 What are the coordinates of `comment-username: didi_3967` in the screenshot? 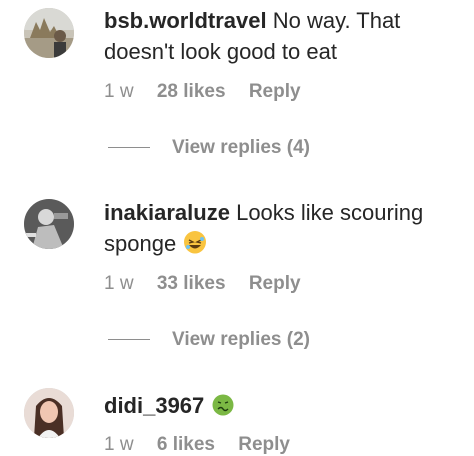 It's located at (154, 405).